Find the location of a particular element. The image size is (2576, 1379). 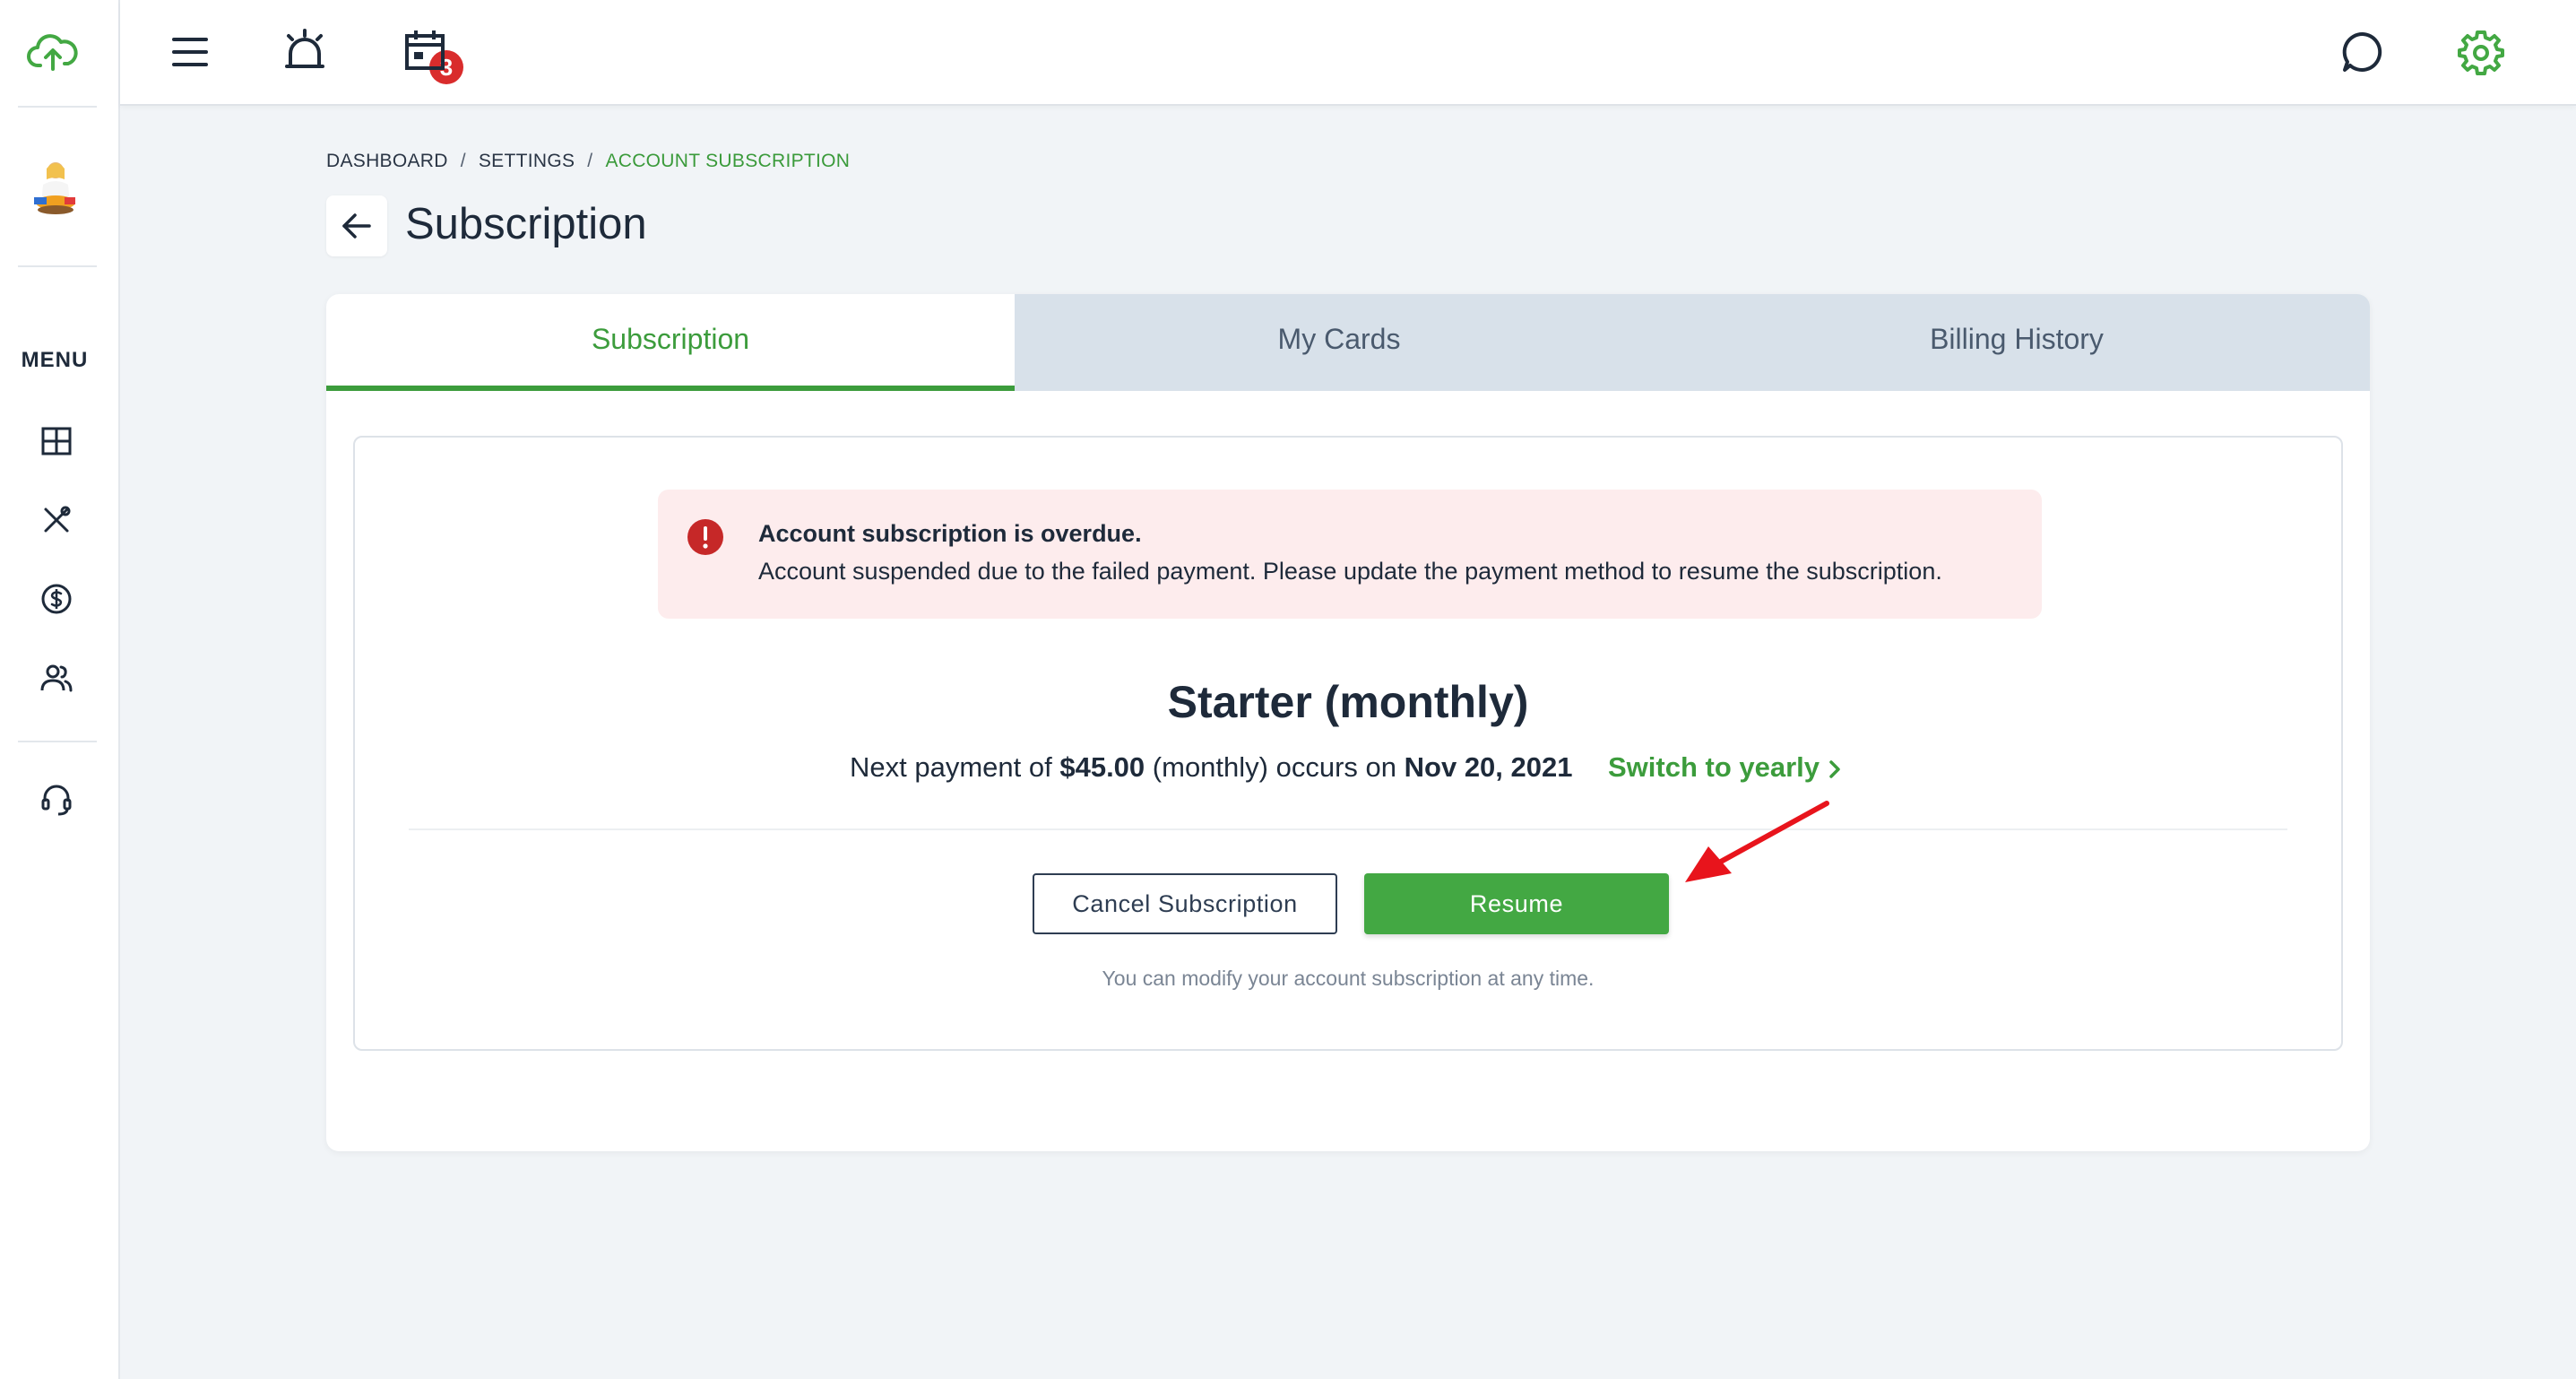

switch-to-yearly-link: Switch to yearly is located at coordinates (1725, 768).